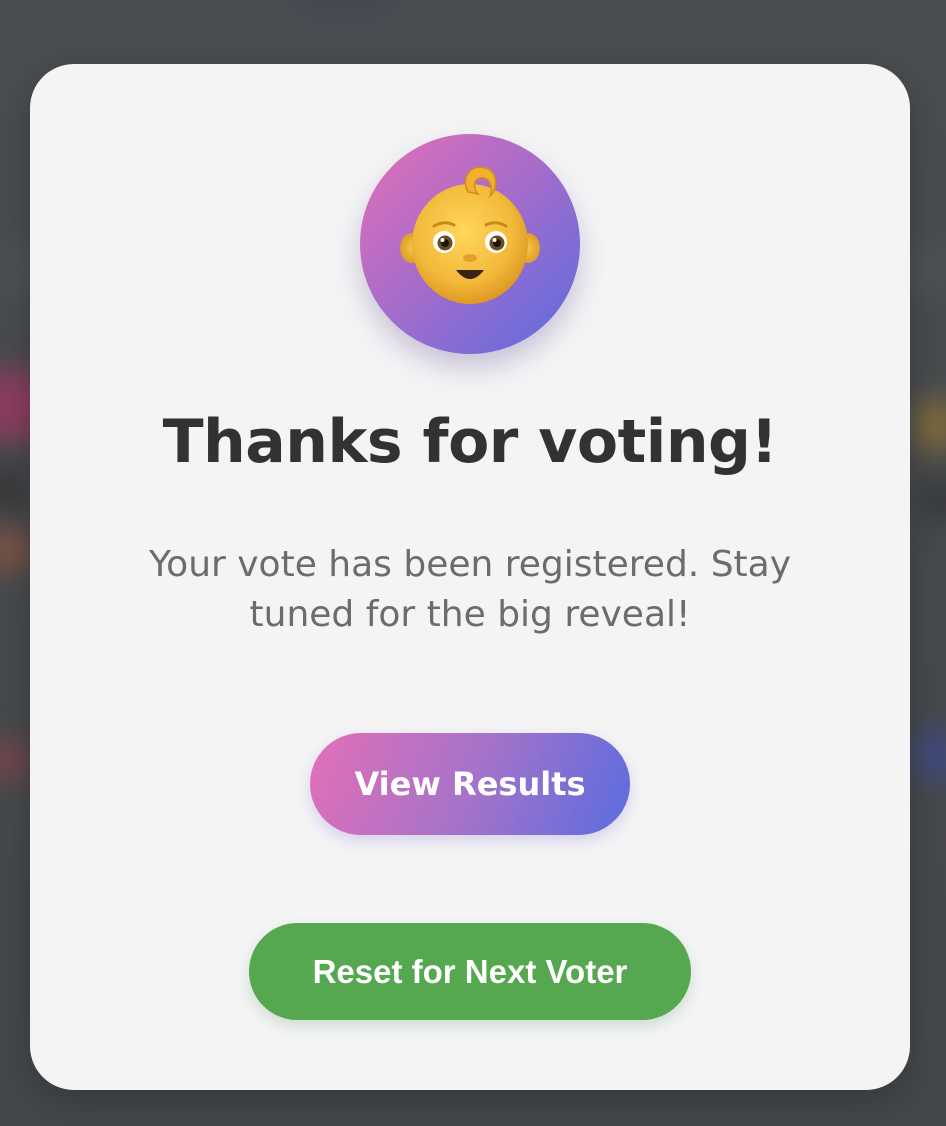 The image size is (946, 1126). I want to click on modal-title: Thanks for voting!, so click(470, 442).